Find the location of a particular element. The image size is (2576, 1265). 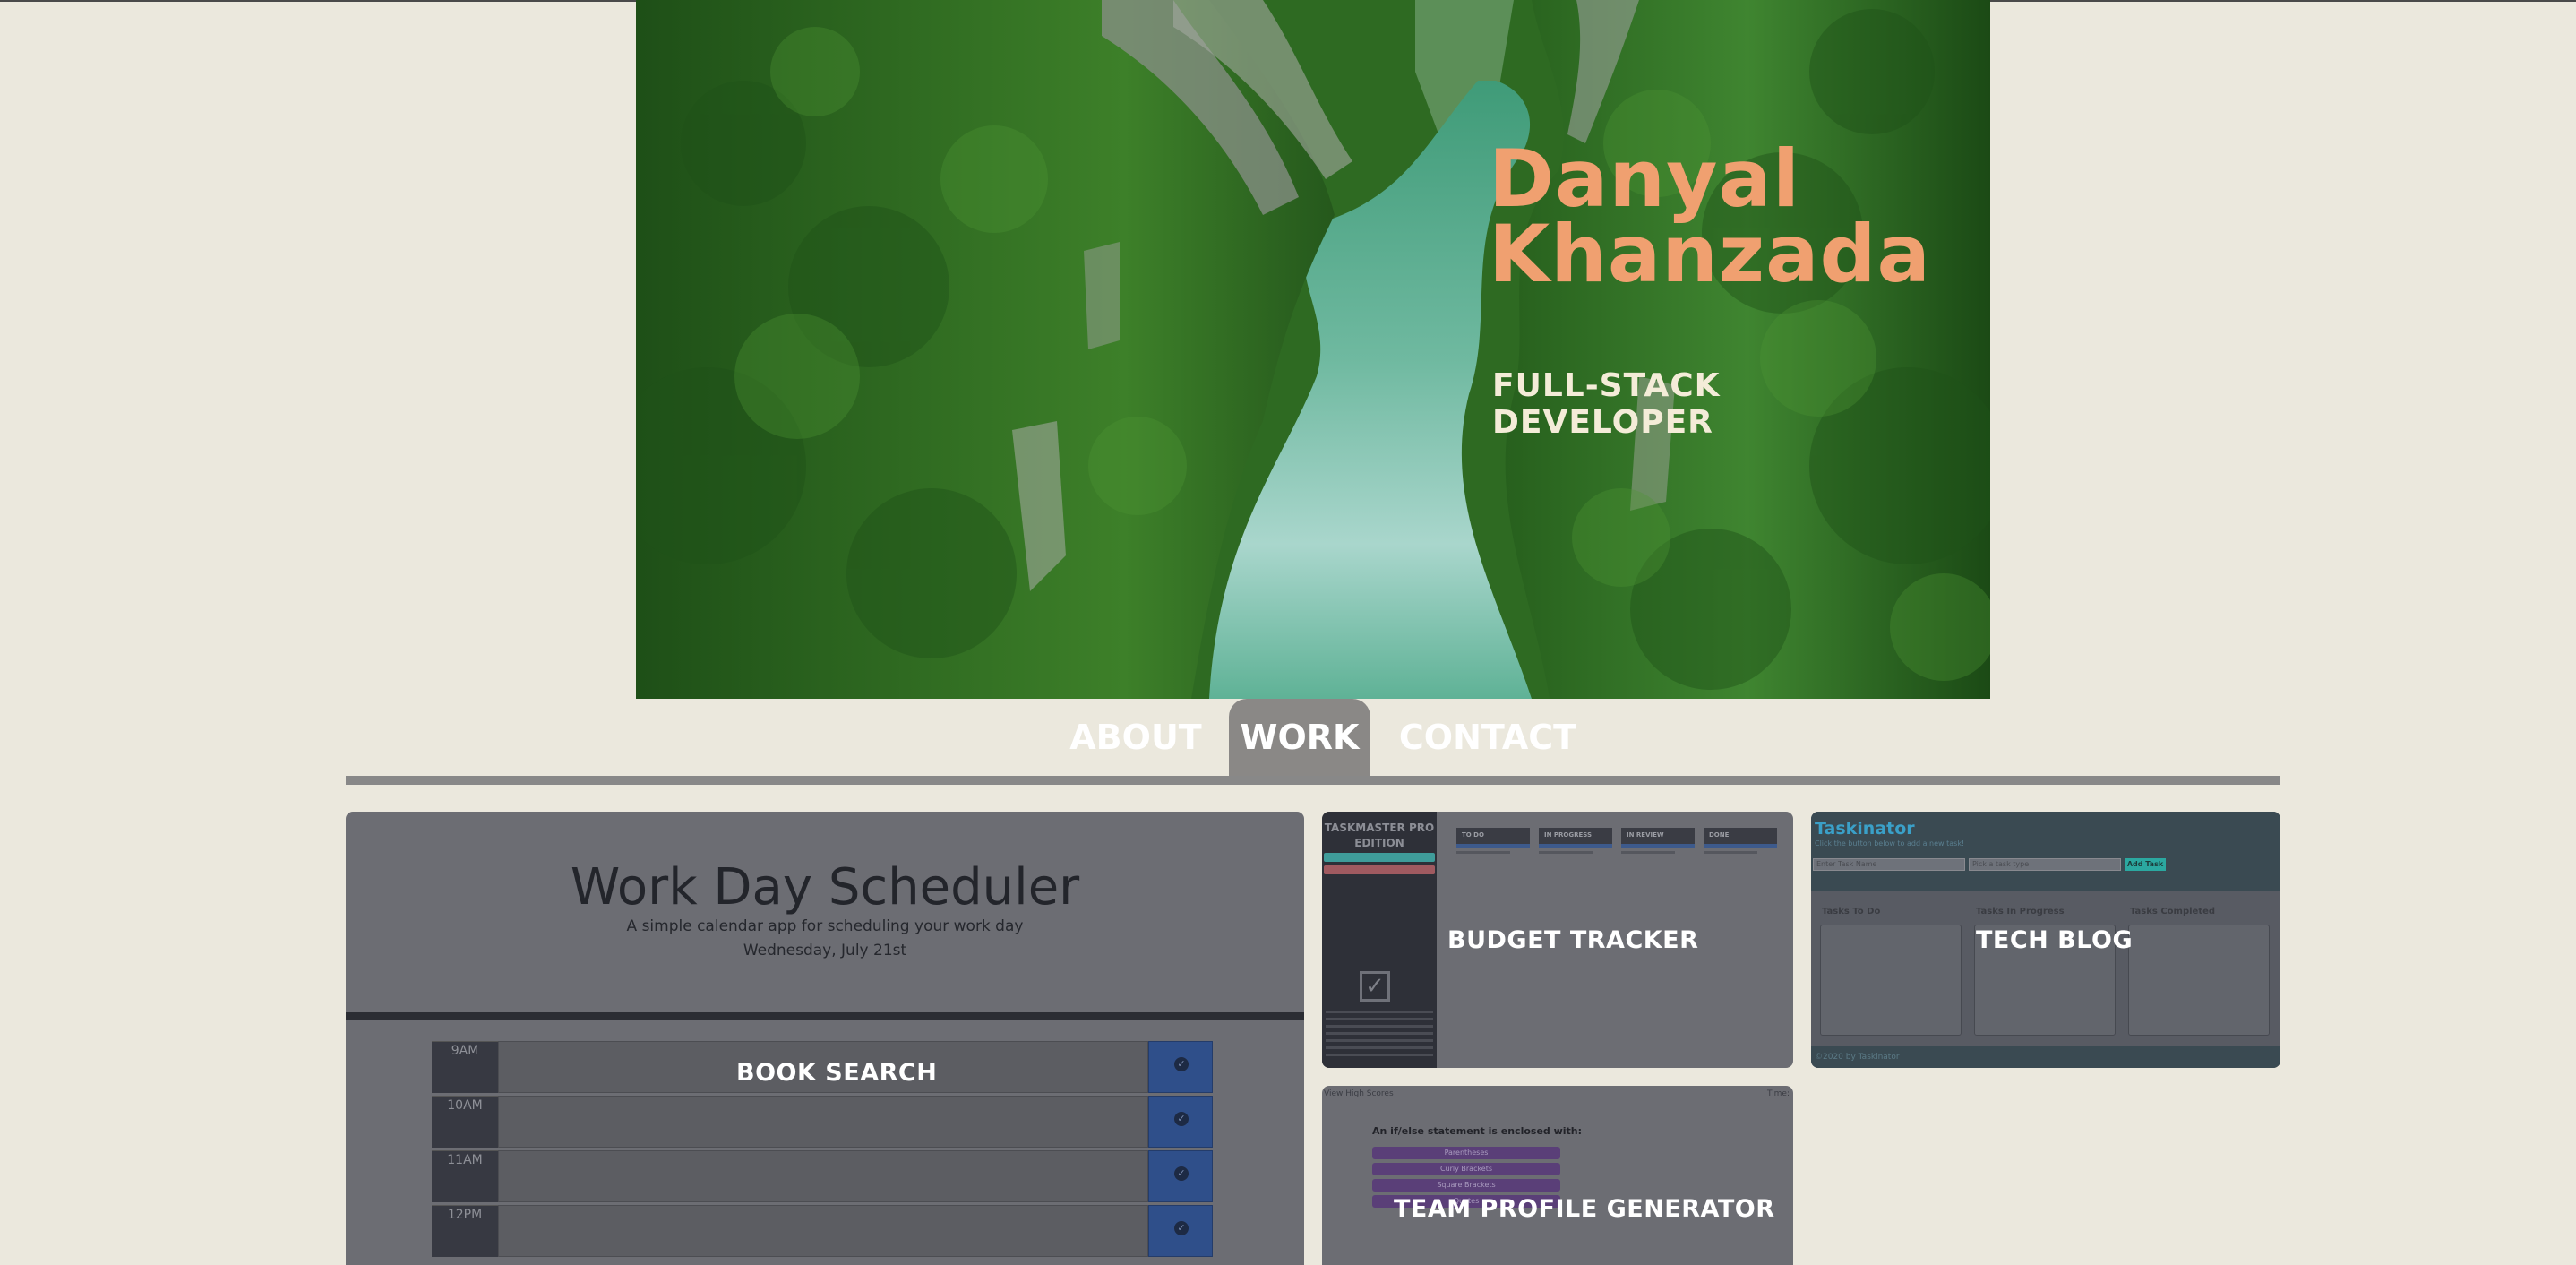

preview-column: DONE is located at coordinates (1740, 841).